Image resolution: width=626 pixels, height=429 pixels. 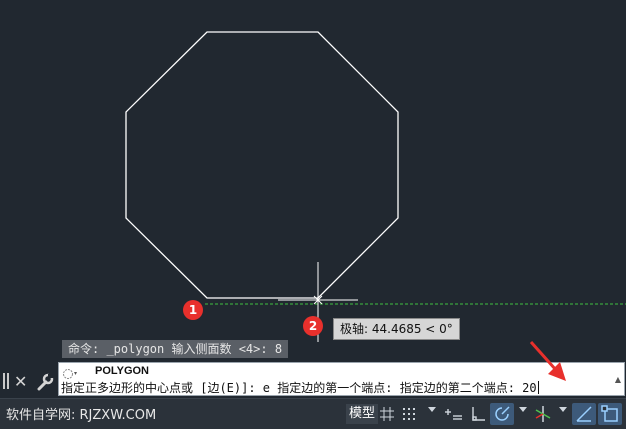 I want to click on ortho-icon, so click(x=478, y=414).